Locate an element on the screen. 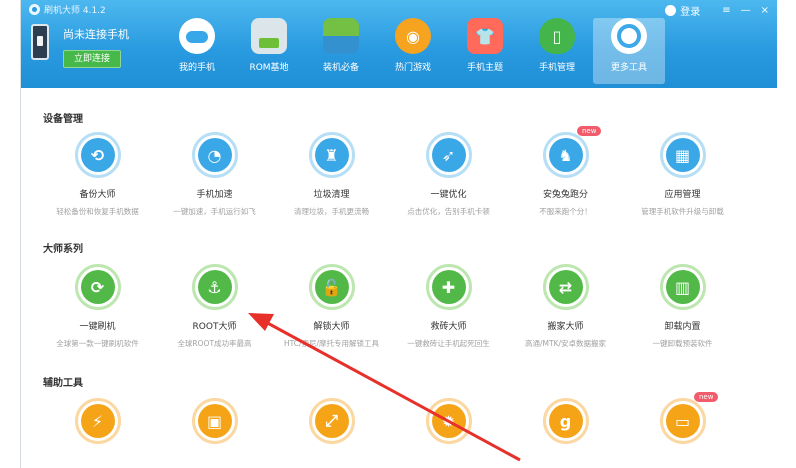 The width and height of the screenshot is (796, 468). tool-desc: 清理垃圾，手机更流畅 is located at coordinates (331, 211).